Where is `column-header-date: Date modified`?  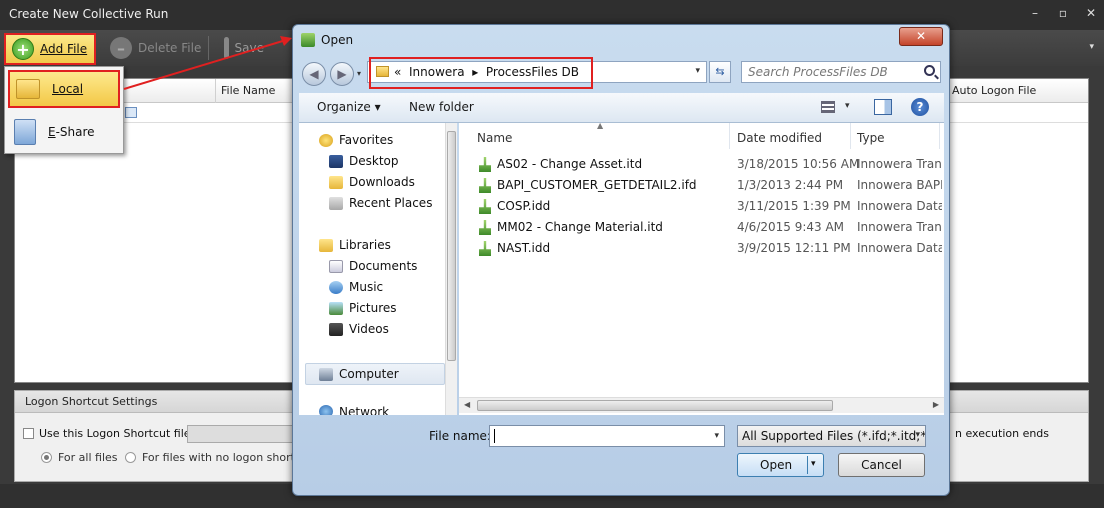 column-header-date: Date modified is located at coordinates (779, 138).